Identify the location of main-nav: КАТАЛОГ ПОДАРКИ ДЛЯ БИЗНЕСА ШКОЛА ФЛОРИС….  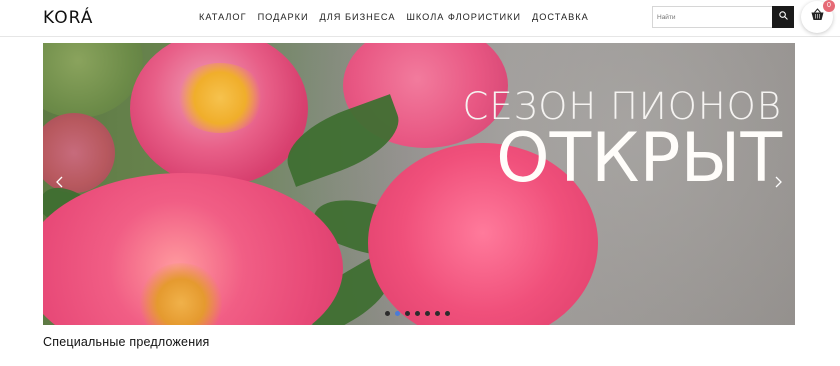
(399, 17).